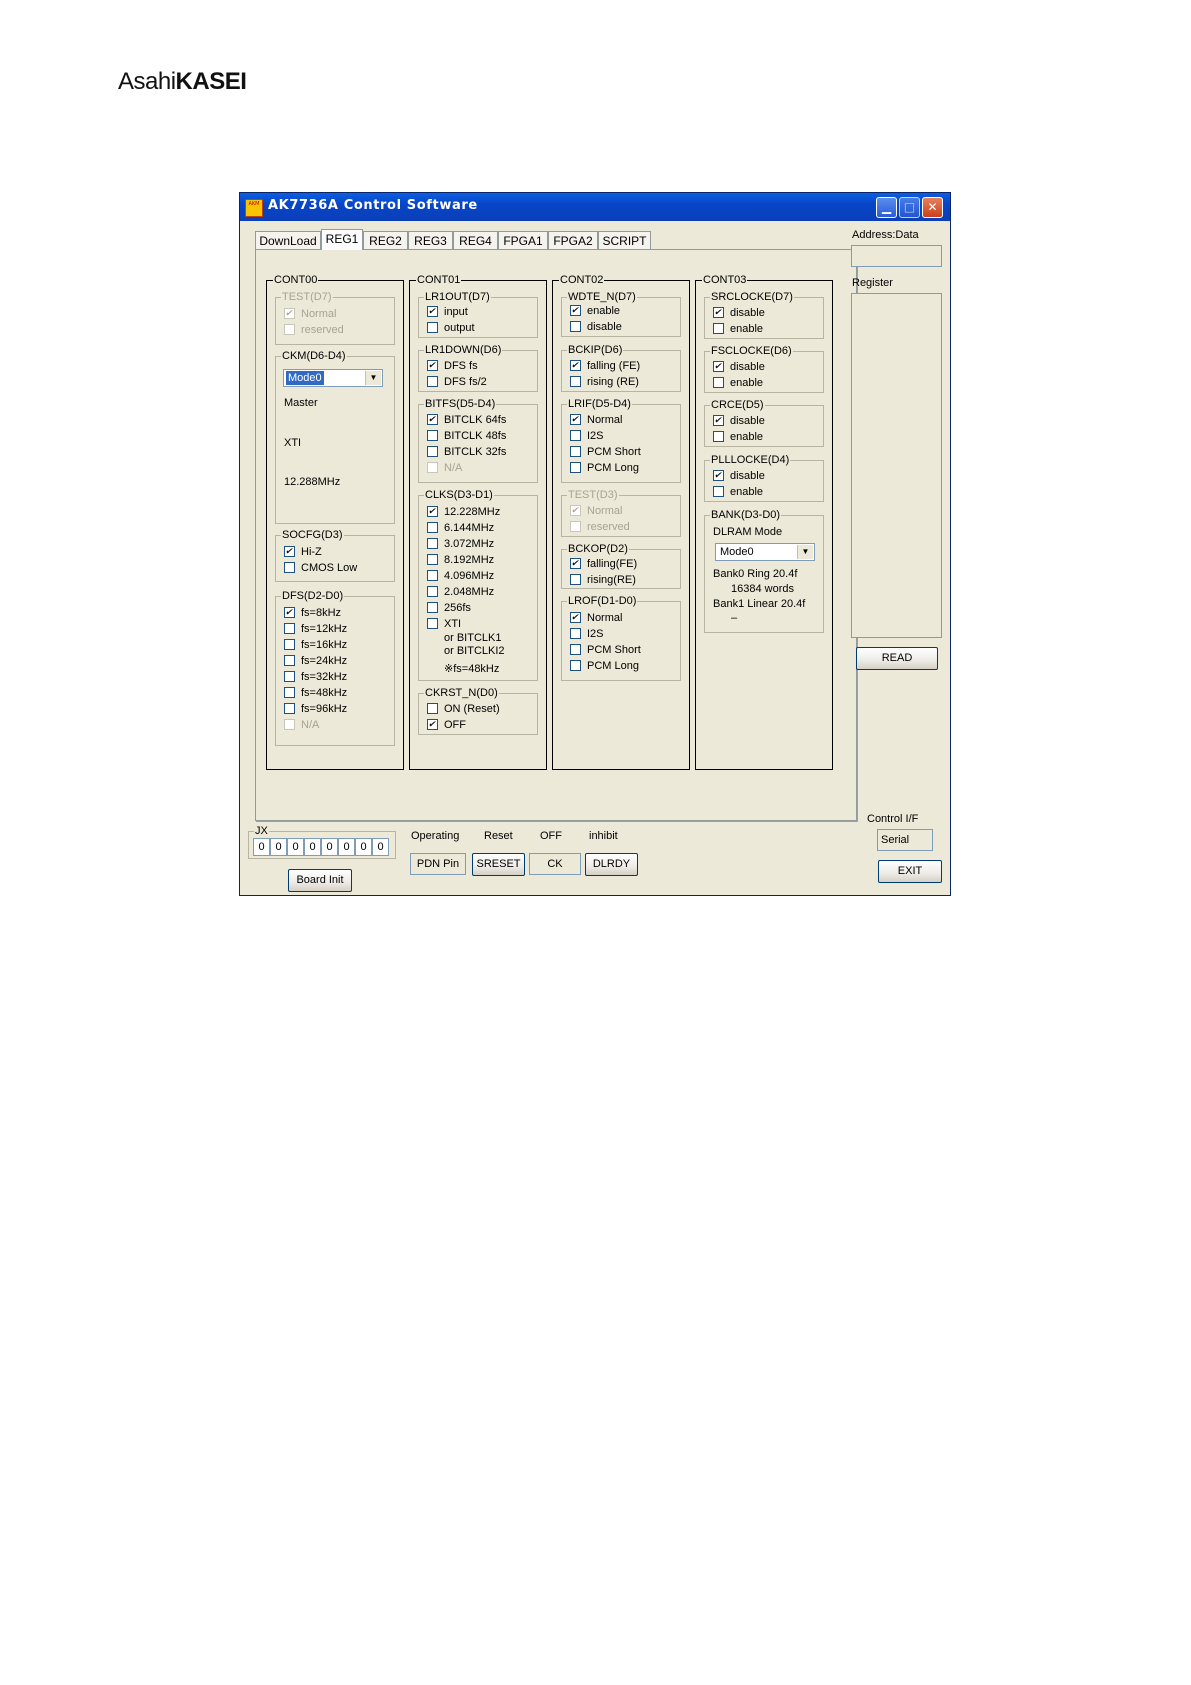 This screenshot has width=1191, height=1685. Describe the element at coordinates (320, 880) in the screenshot. I see `board-init-button: Board Init` at that location.